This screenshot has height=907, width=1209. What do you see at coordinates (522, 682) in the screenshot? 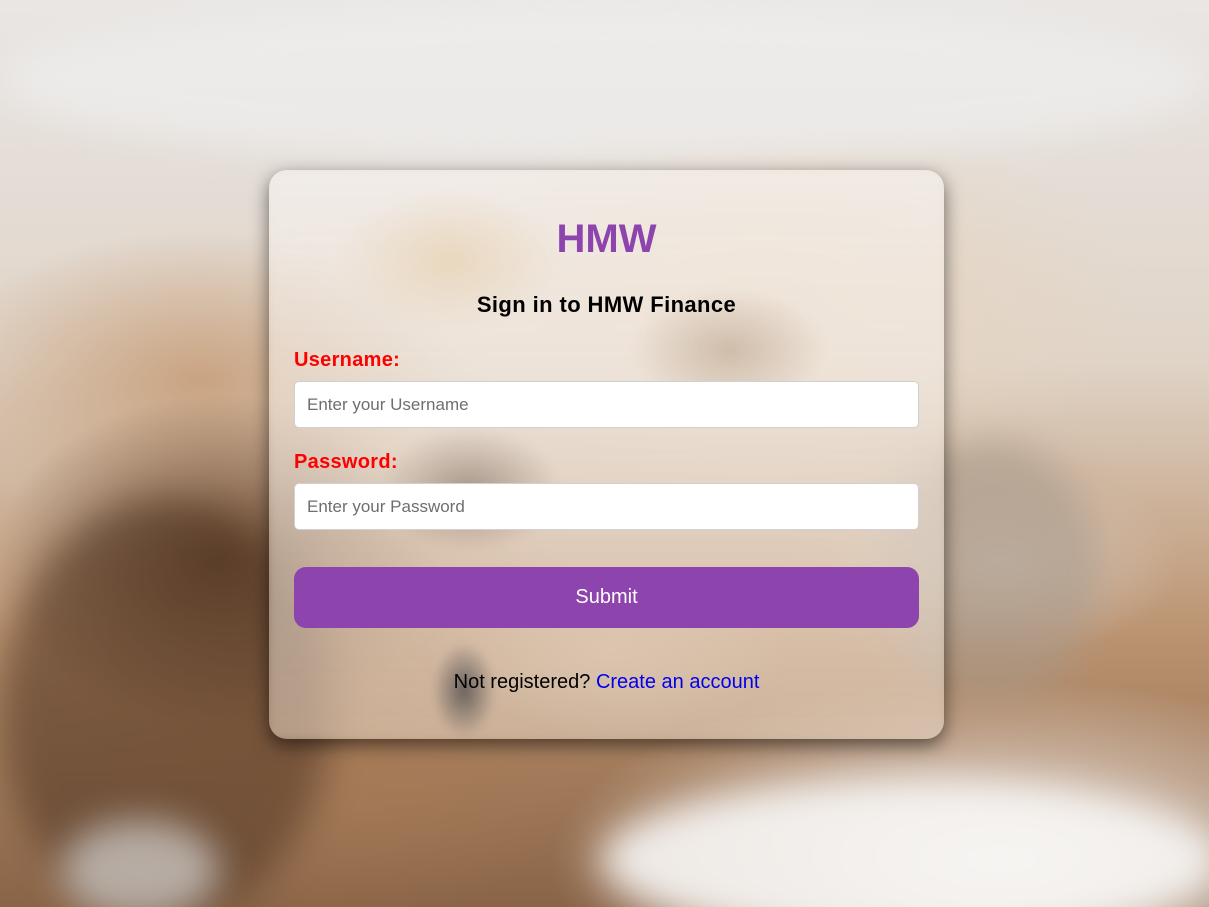
I see `register-prompt-text: Not registered?` at bounding box center [522, 682].